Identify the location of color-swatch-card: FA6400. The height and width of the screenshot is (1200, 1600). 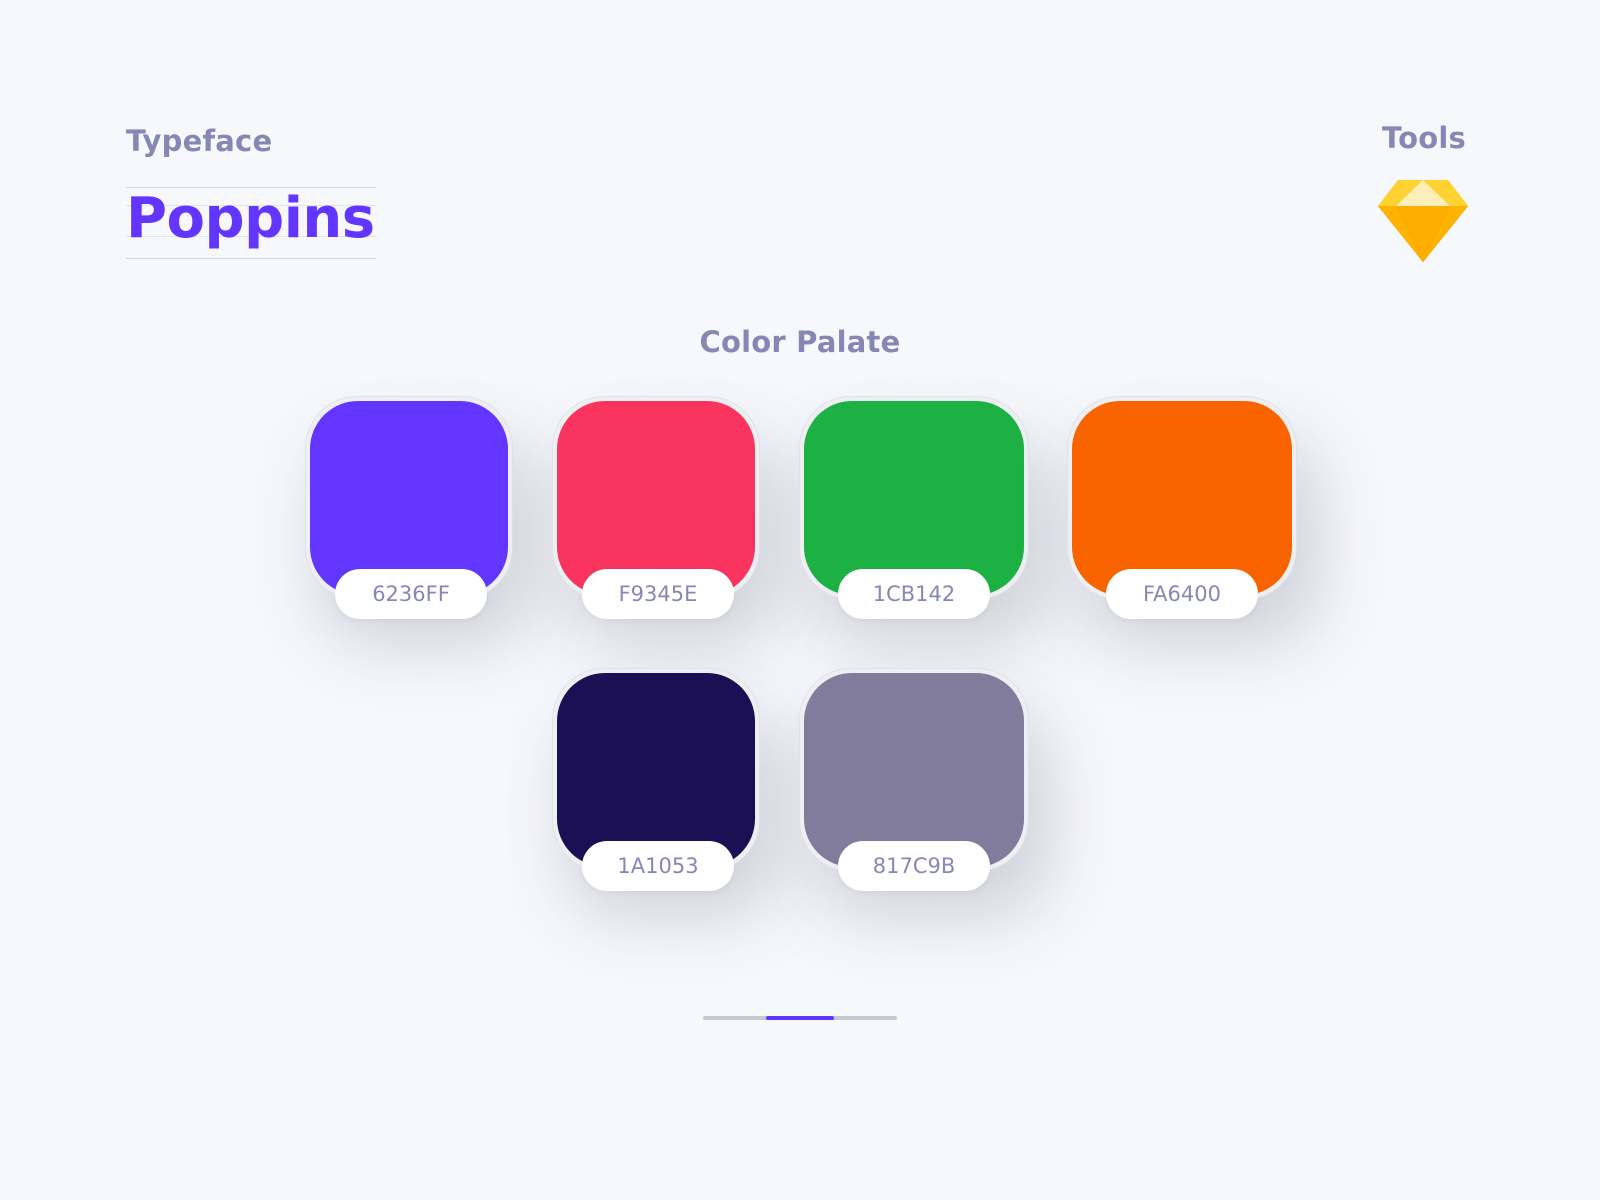
(1182, 507).